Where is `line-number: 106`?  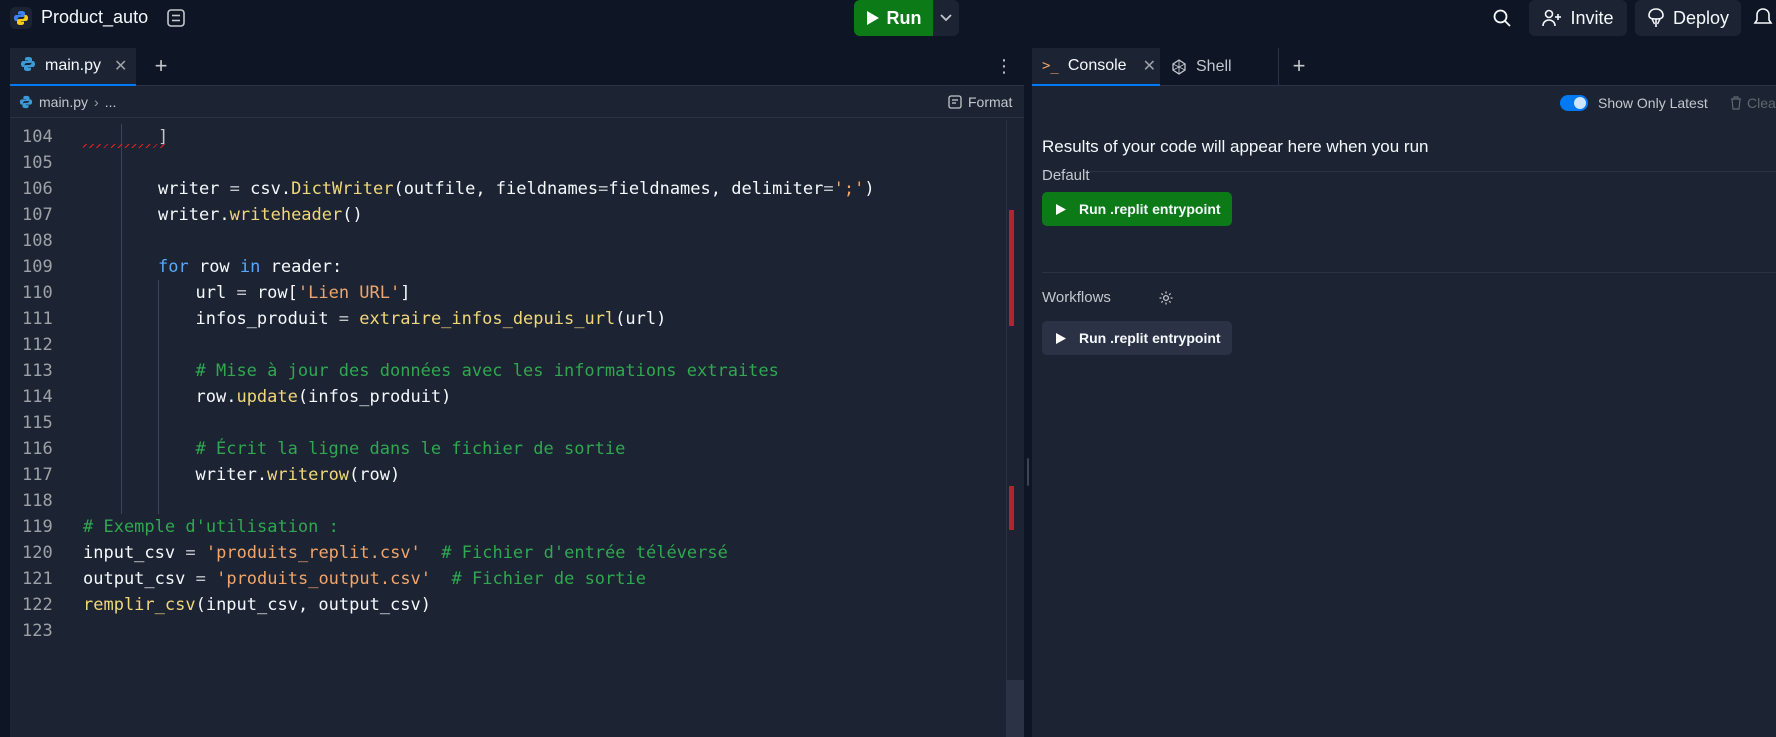 line-number: 106 is located at coordinates (37, 189).